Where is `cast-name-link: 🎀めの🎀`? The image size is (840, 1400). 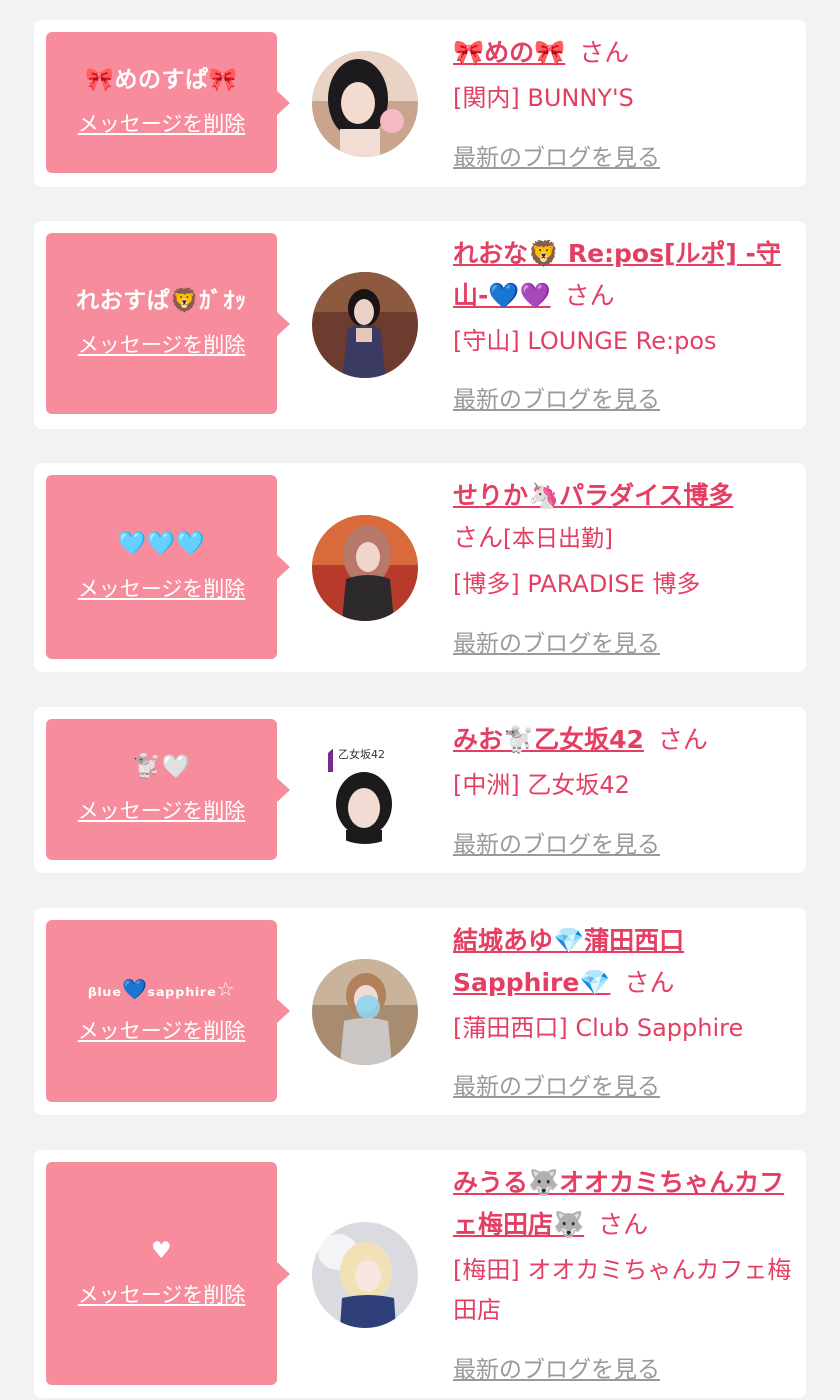 cast-name-link: 🎀めの🎀 is located at coordinates (509, 52).